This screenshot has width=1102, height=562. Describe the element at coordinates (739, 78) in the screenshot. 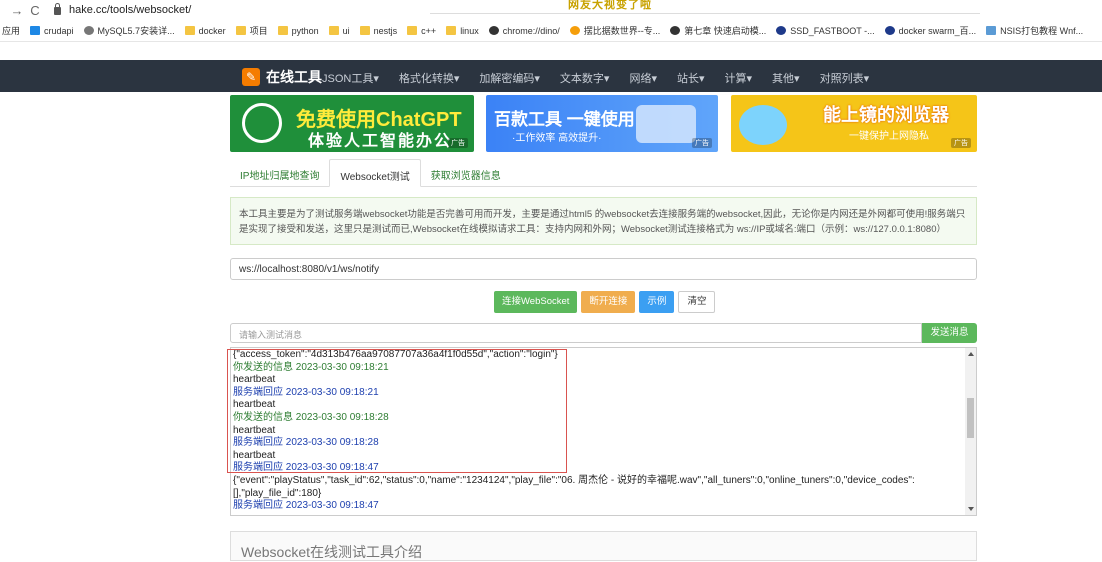

I see `nav-menu-item: 计算▾` at that location.